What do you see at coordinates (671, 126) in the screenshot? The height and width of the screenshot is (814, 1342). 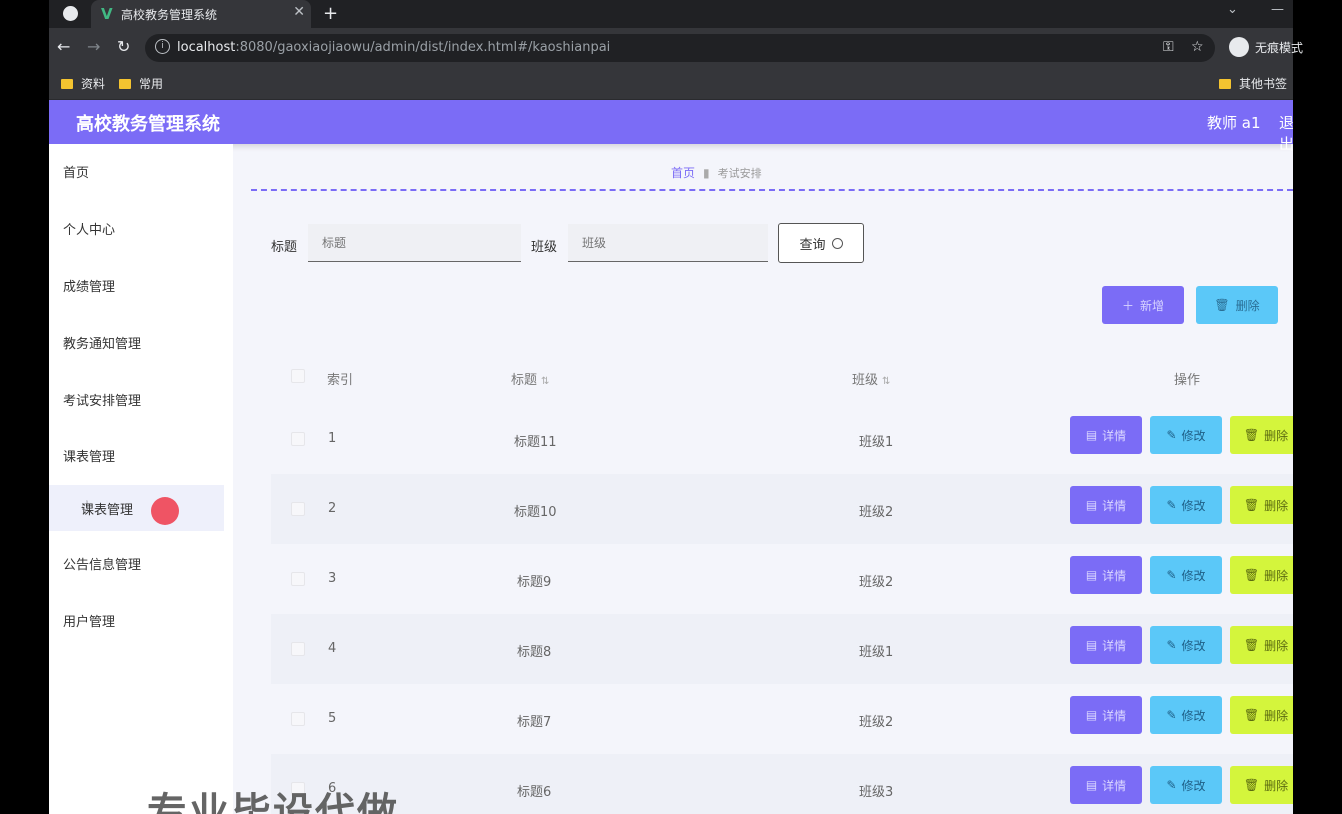 I see `top-header: 高校教务管理系统 教师 a1 退出` at bounding box center [671, 126].